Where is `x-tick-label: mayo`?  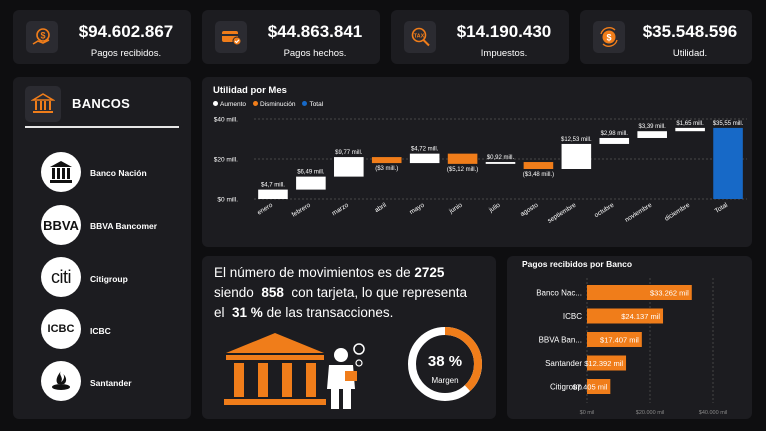
x-tick-label: mayo is located at coordinates (418, 209).